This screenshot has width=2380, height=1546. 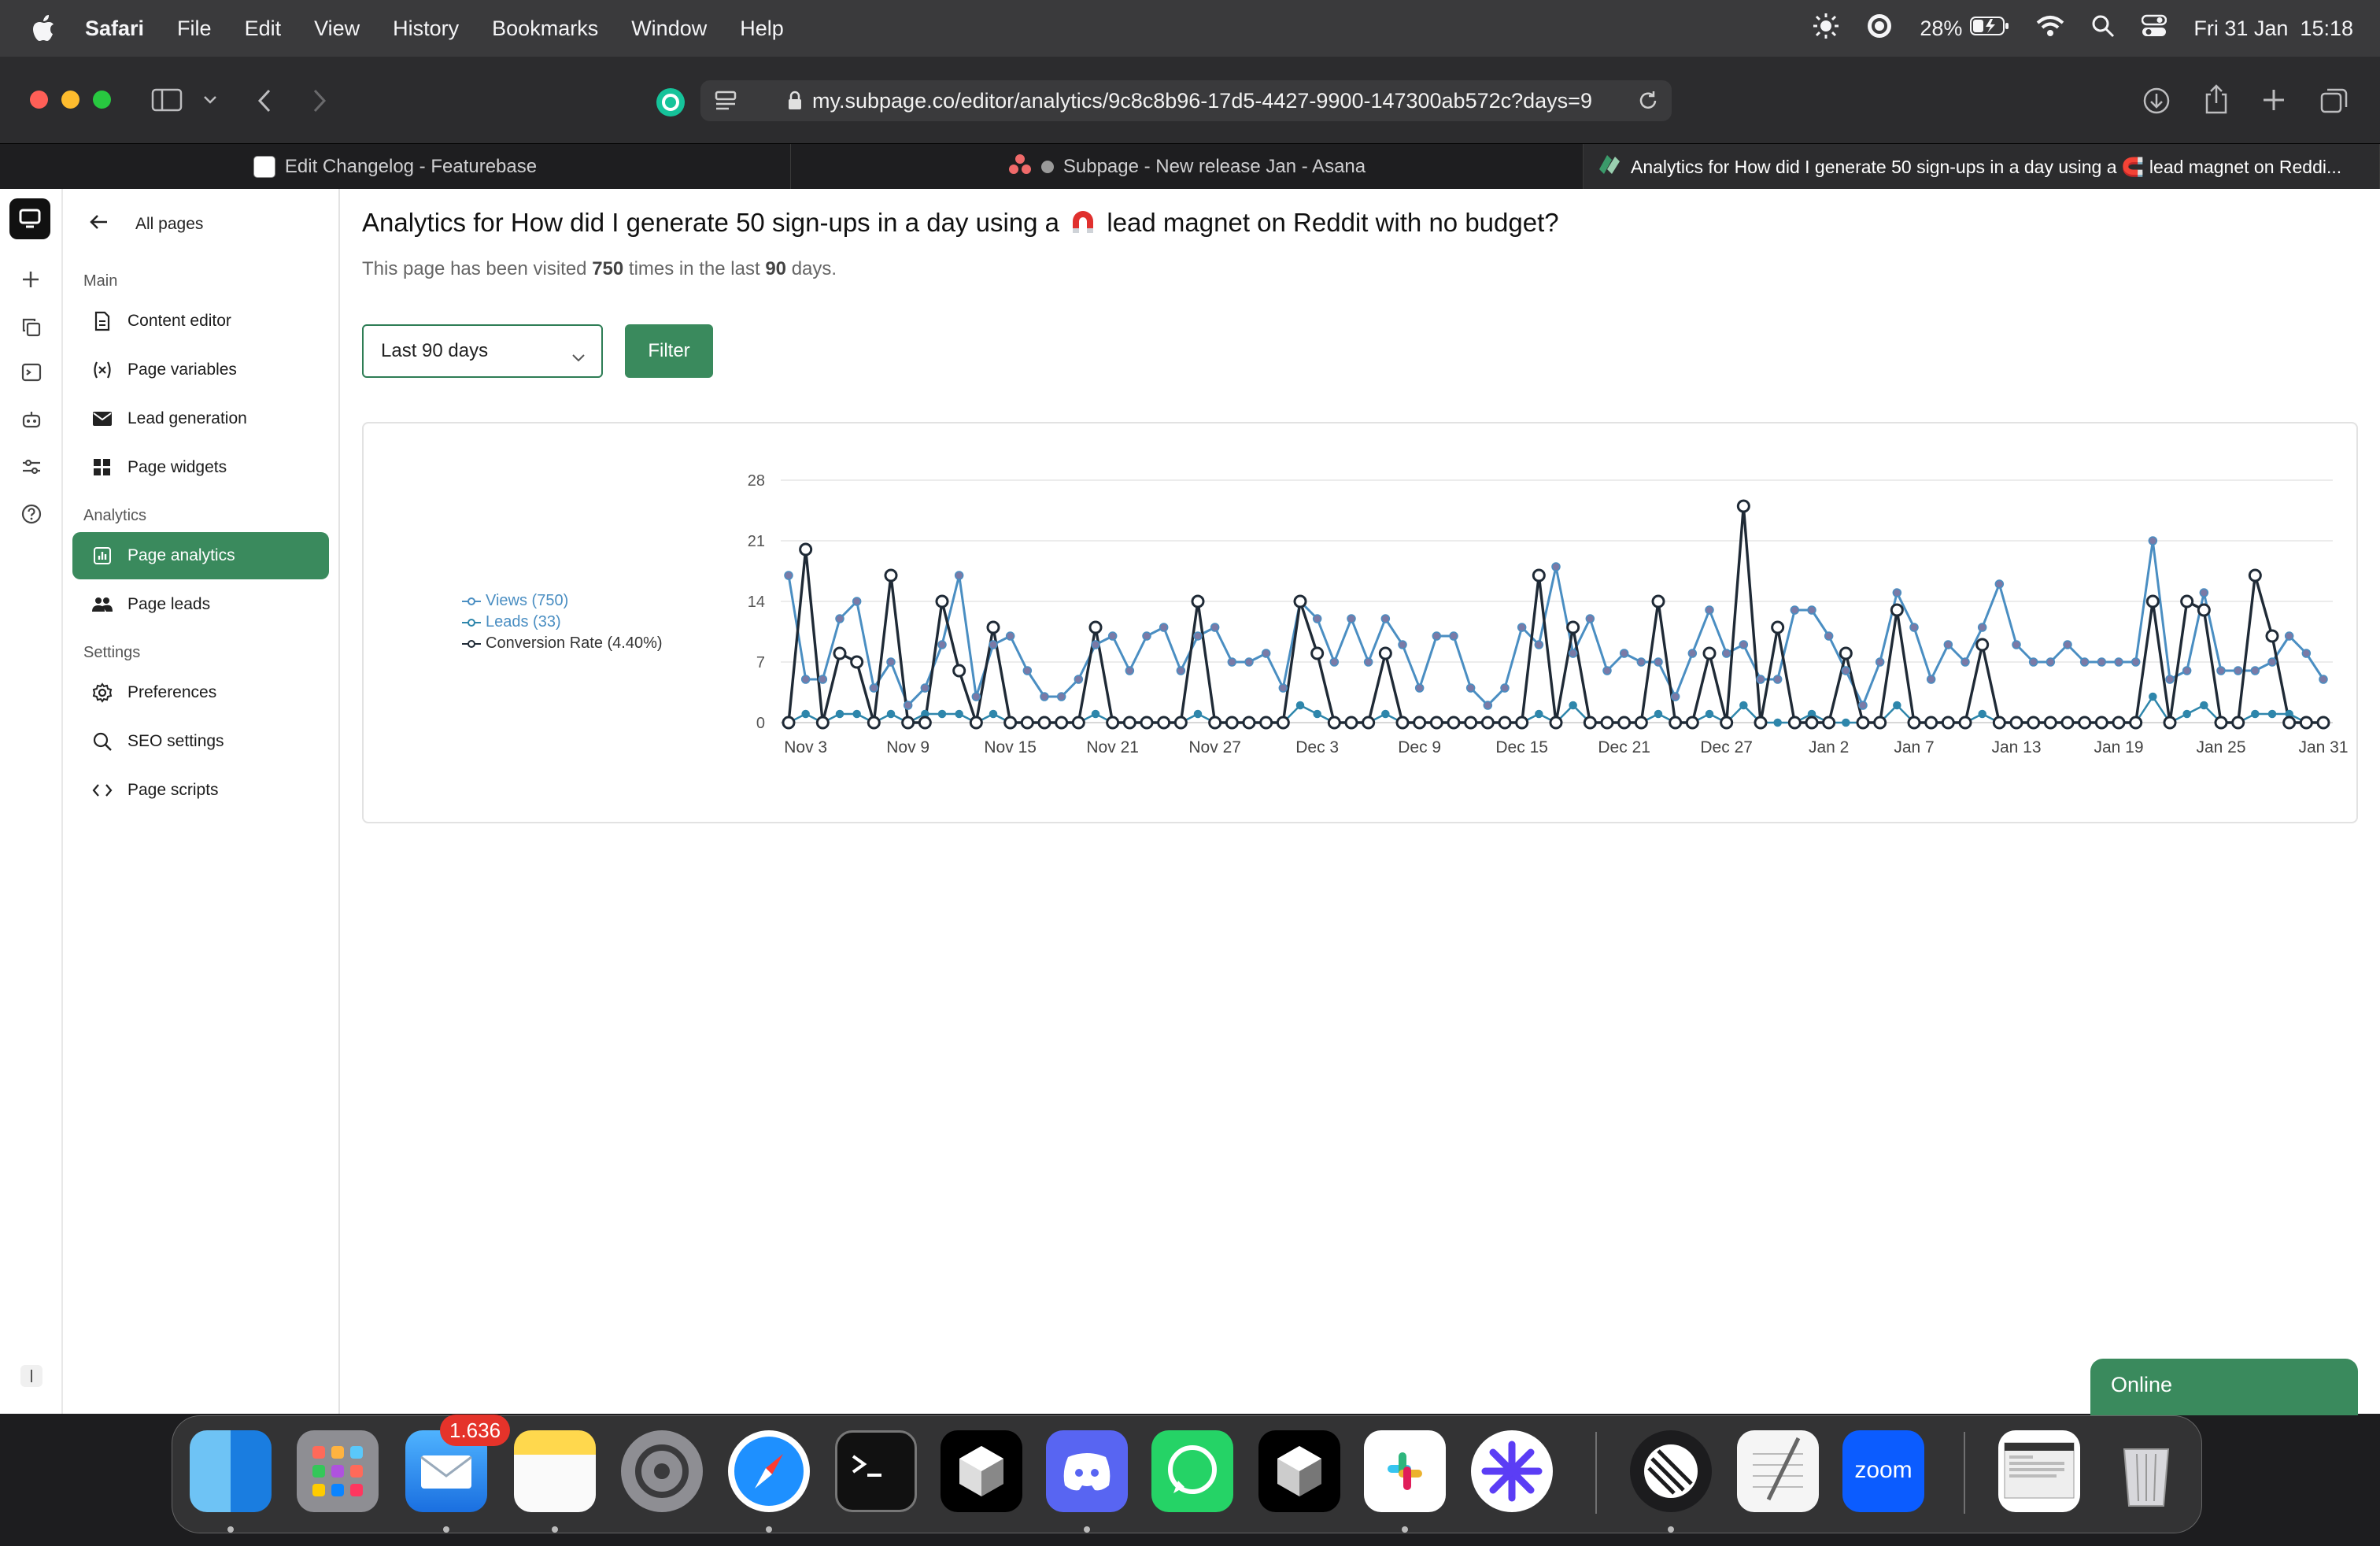 I want to click on menu-safari: Safari, so click(x=114, y=29).